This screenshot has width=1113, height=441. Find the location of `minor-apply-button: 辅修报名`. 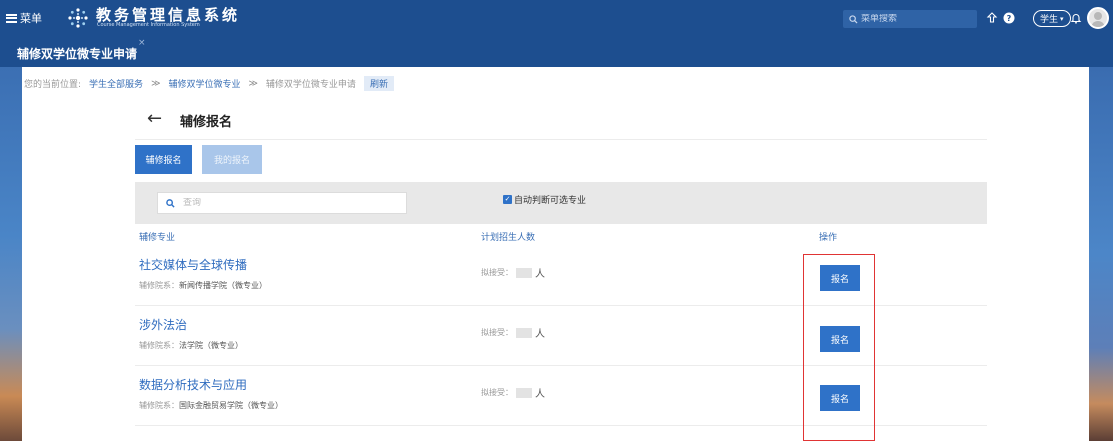

minor-apply-button: 辅修报名 is located at coordinates (163, 159).